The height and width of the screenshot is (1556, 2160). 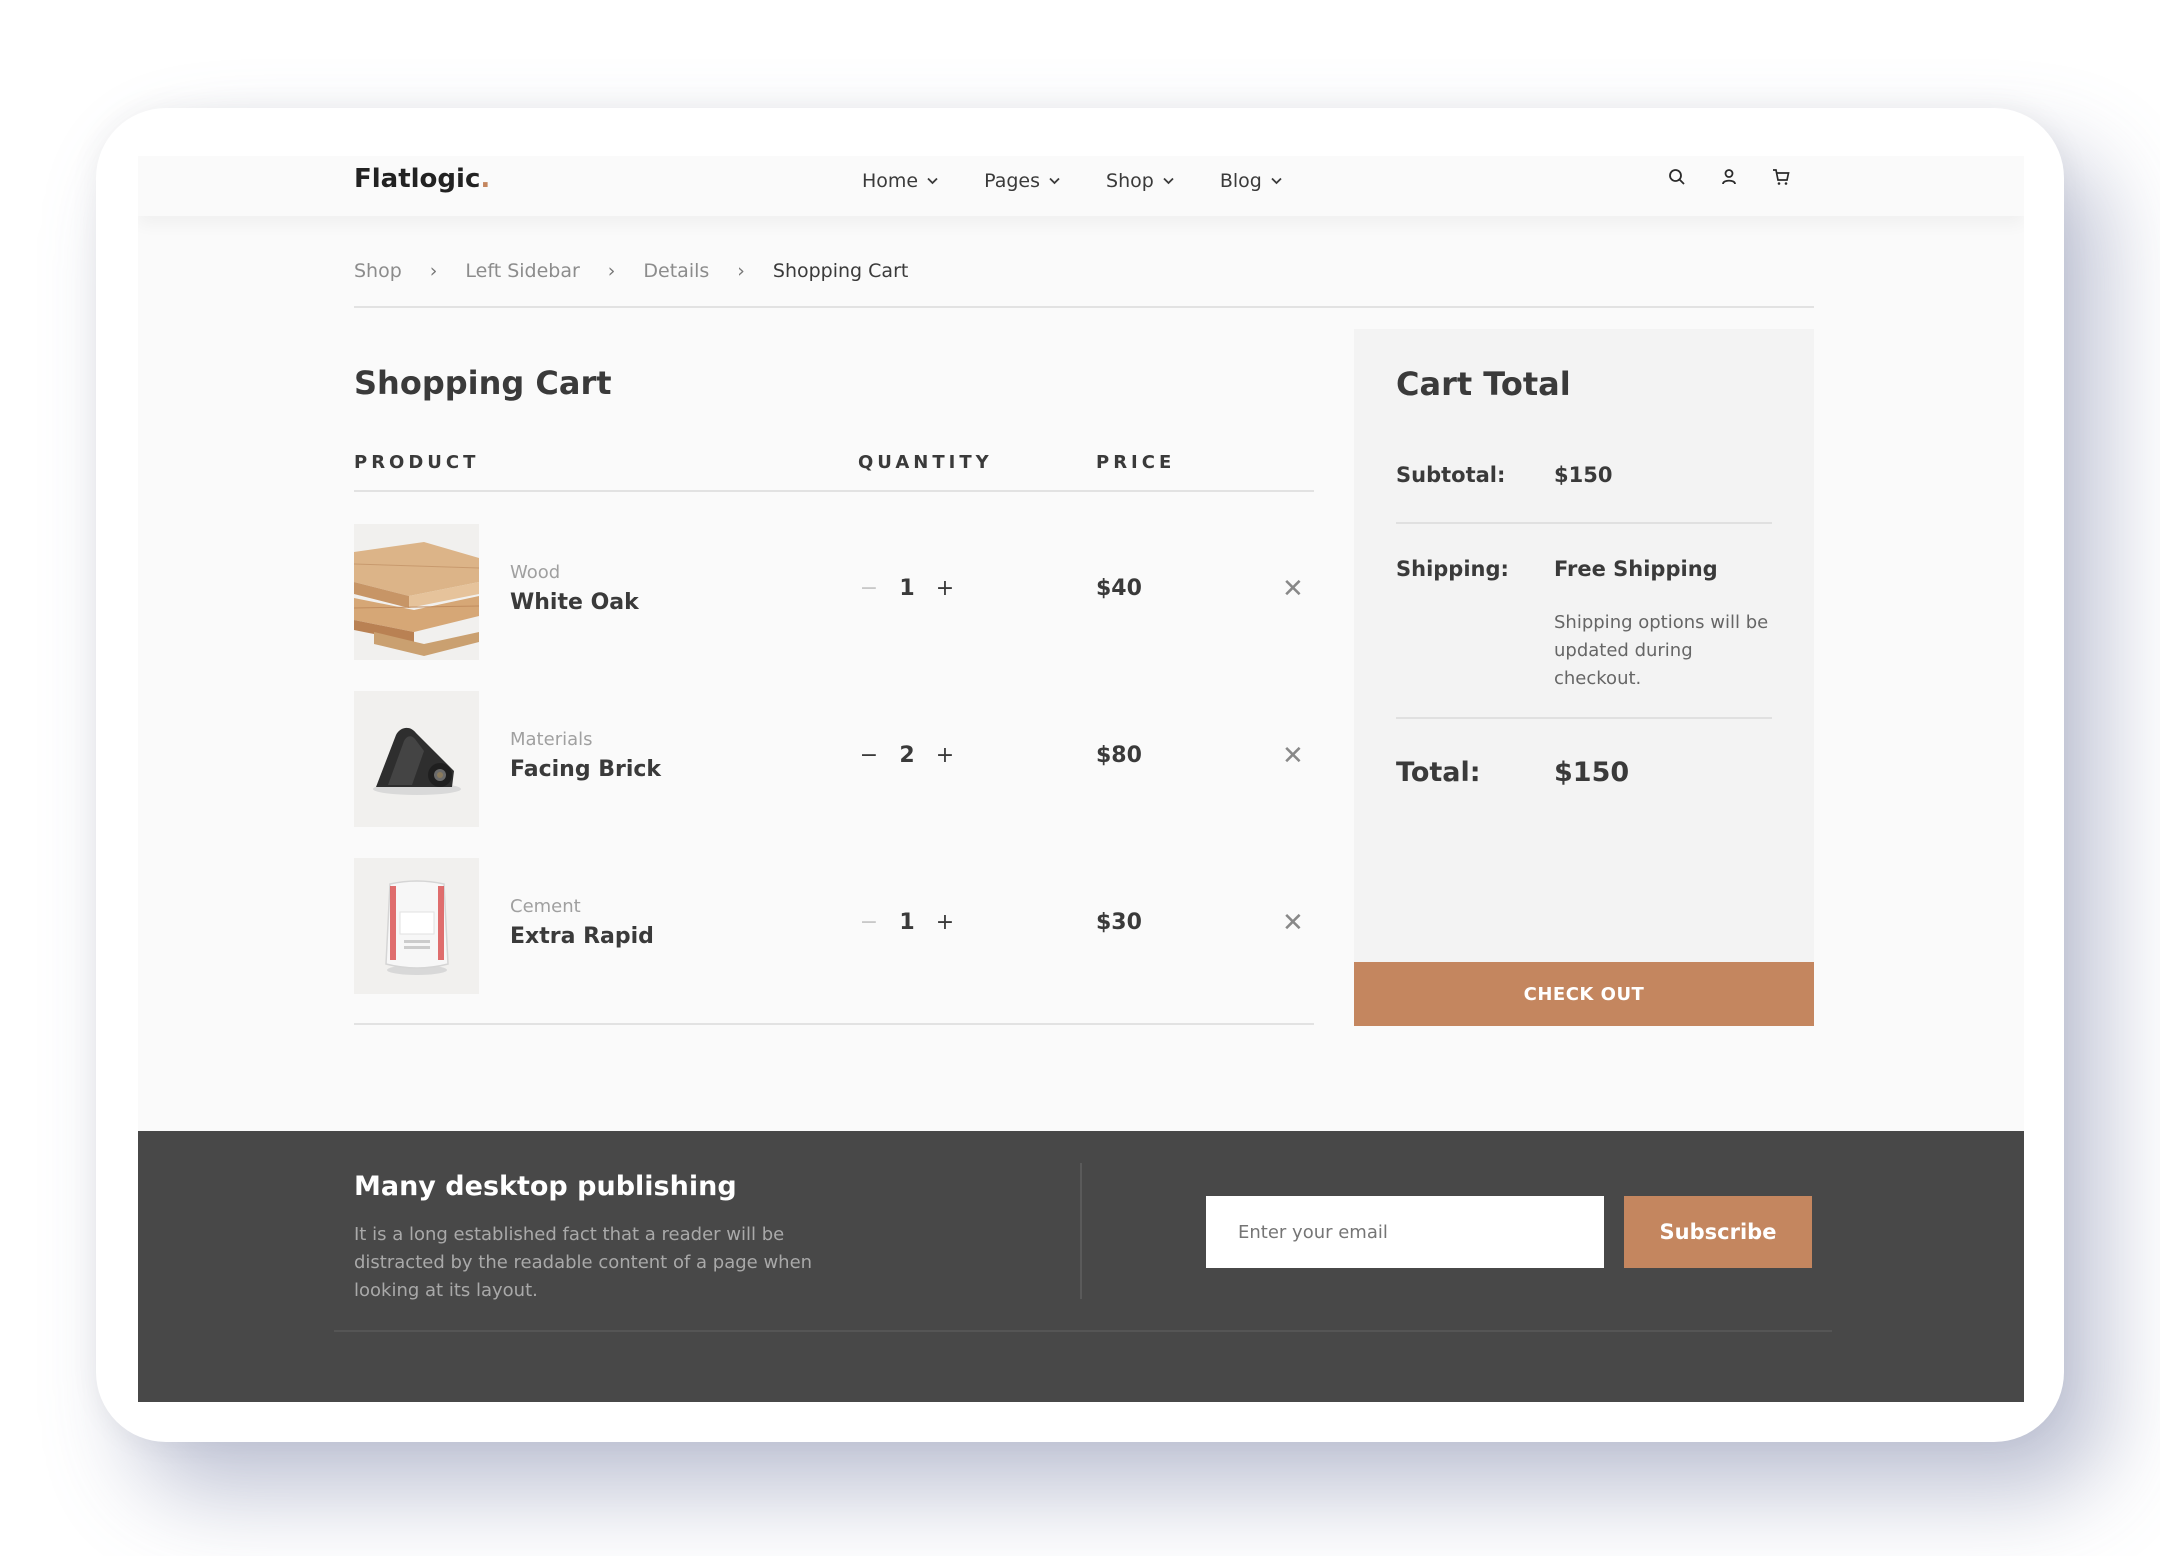 What do you see at coordinates (582, 936) in the screenshot?
I see `product-name: Extra Rapid` at bounding box center [582, 936].